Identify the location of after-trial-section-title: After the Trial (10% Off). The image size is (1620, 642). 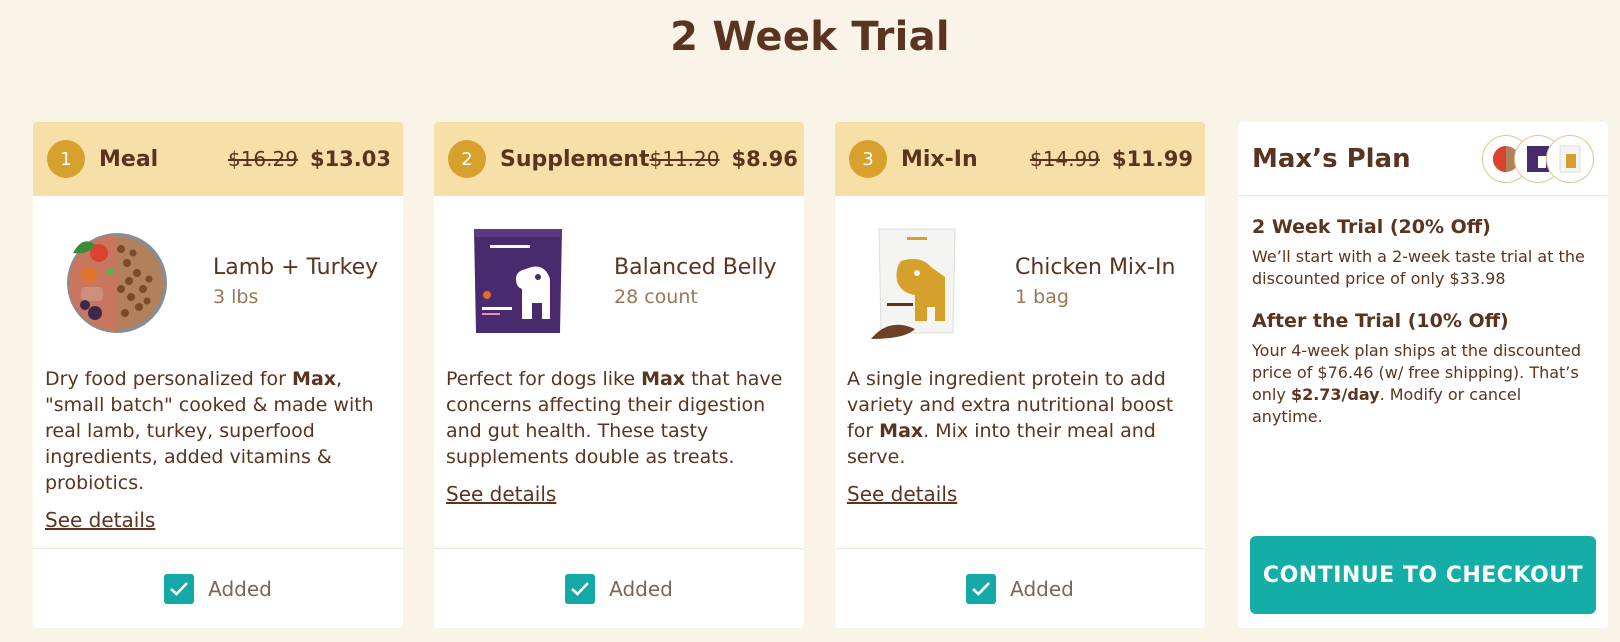
(1380, 321).